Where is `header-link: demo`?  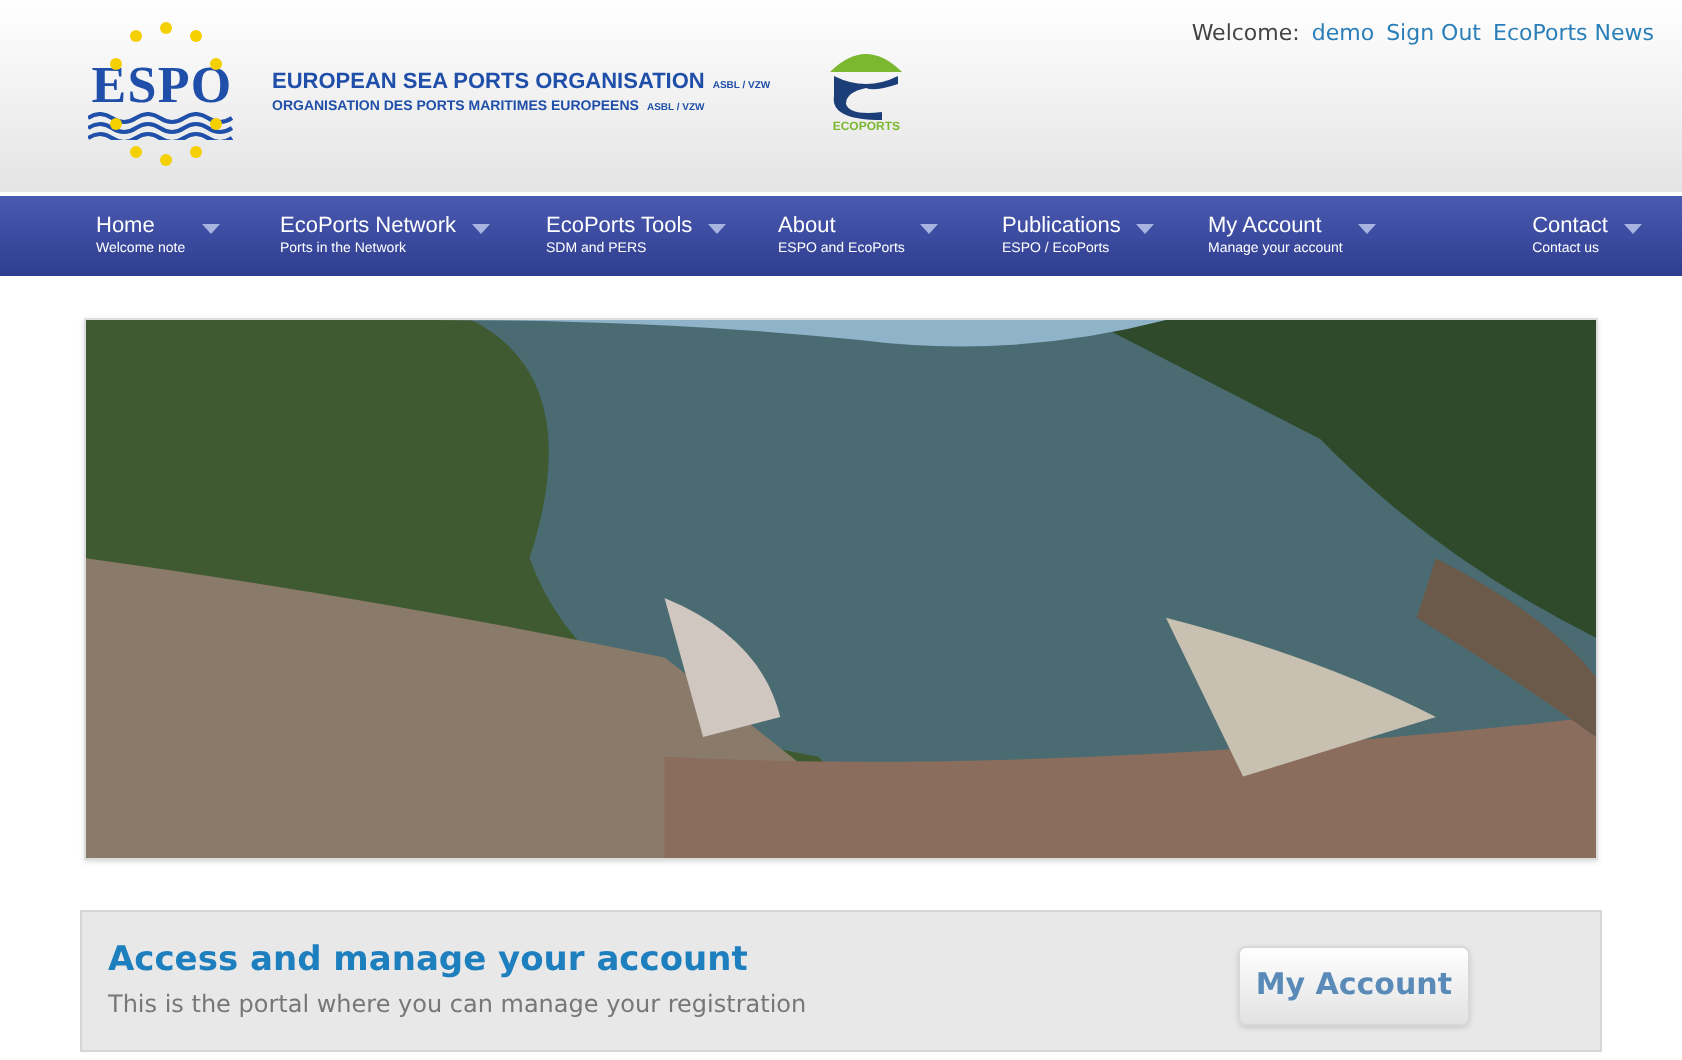
header-link: demo is located at coordinates (1343, 34).